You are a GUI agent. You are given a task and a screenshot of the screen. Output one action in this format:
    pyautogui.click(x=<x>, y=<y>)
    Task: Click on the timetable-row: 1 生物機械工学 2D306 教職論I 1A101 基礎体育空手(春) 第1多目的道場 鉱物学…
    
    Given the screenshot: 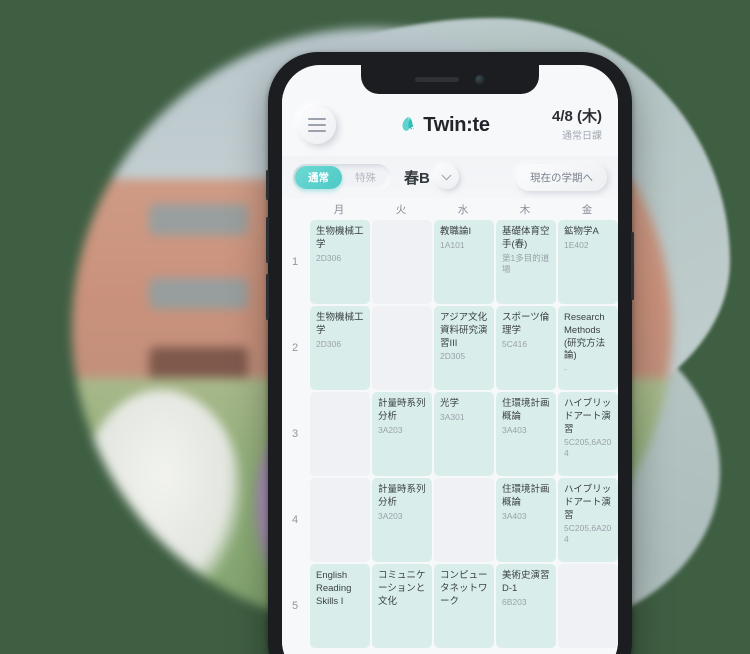 What is the action you would take?
    pyautogui.click(x=450, y=262)
    